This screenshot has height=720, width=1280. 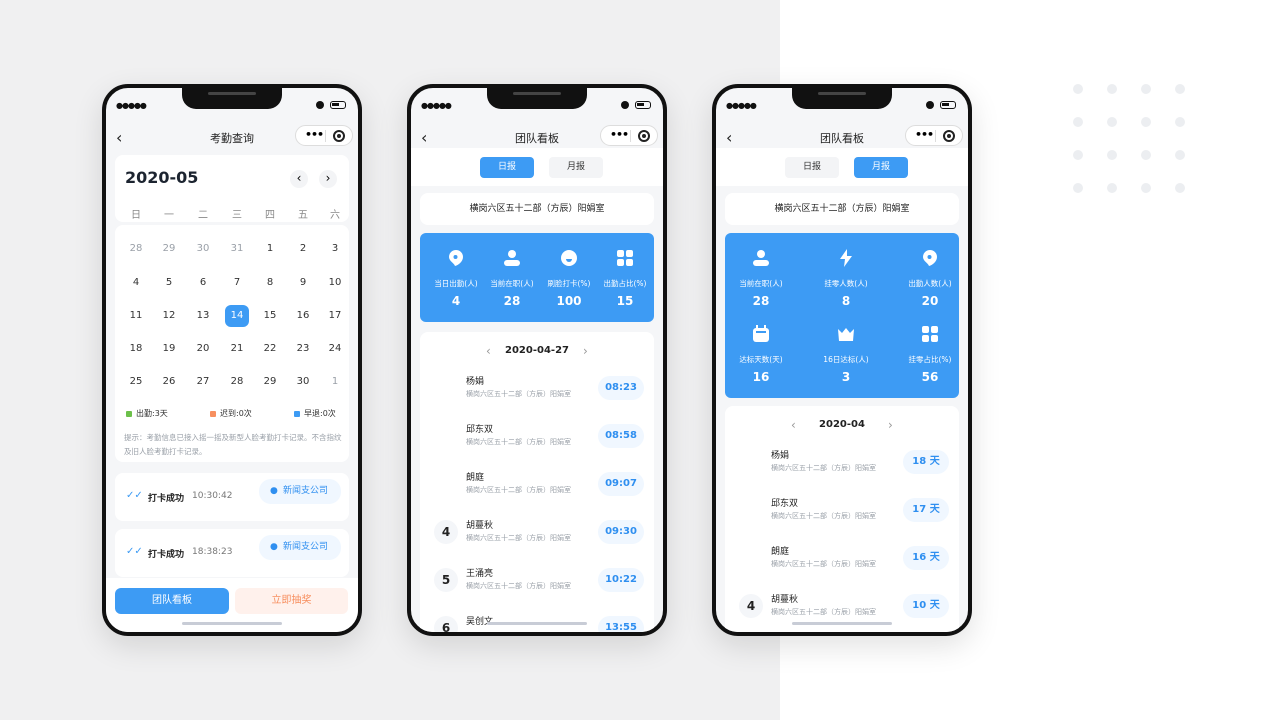 What do you see at coordinates (203, 315) in the screenshot?
I see `calendar-day: 13` at bounding box center [203, 315].